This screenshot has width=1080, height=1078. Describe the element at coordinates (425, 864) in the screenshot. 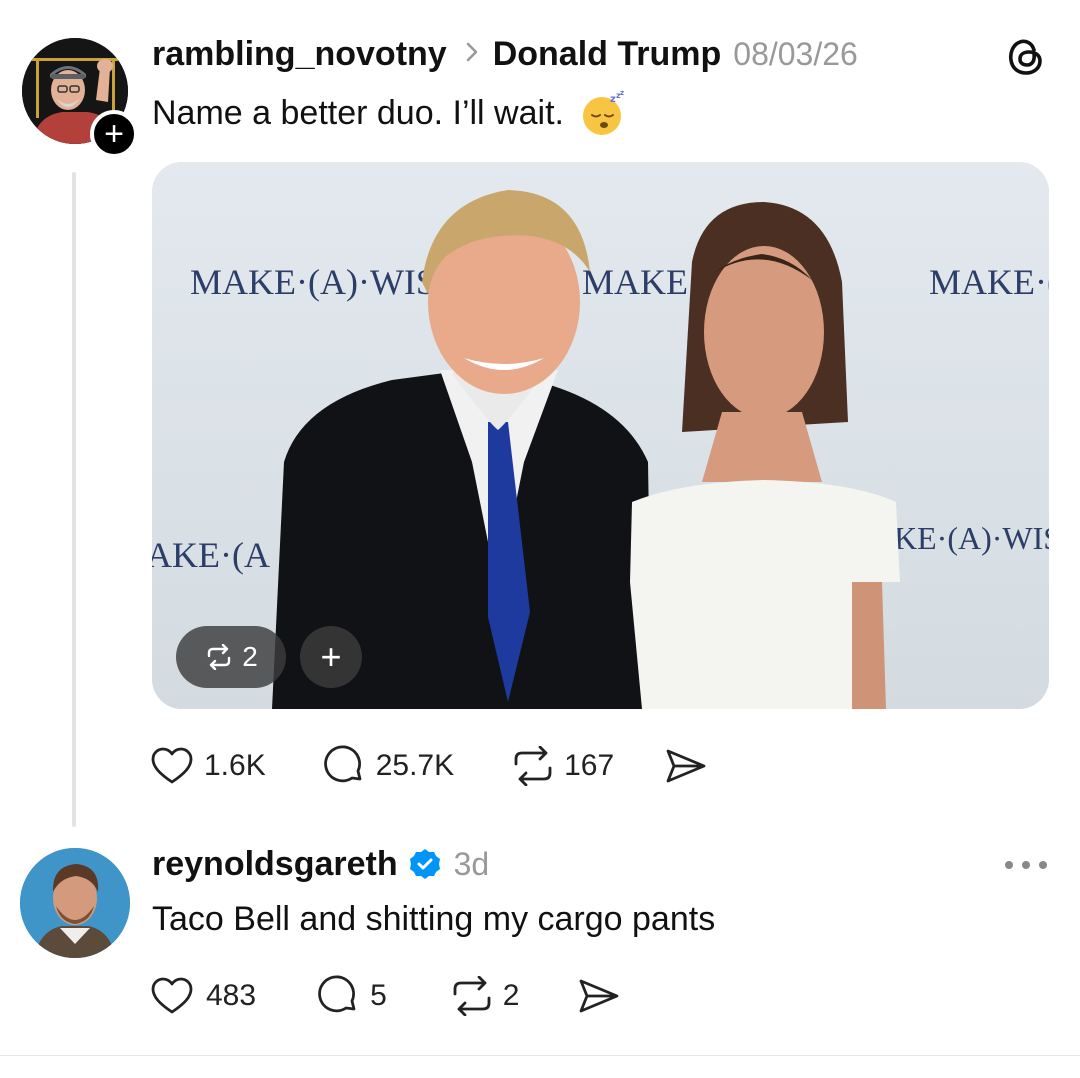

I see `verified-icon` at that location.